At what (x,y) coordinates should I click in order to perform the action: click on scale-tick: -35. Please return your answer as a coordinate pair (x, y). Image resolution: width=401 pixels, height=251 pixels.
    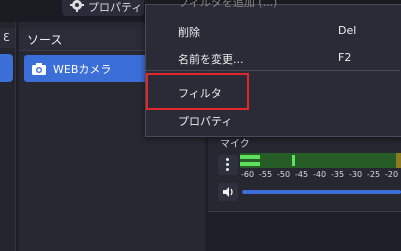
    Looking at the image, I should click on (338, 174).